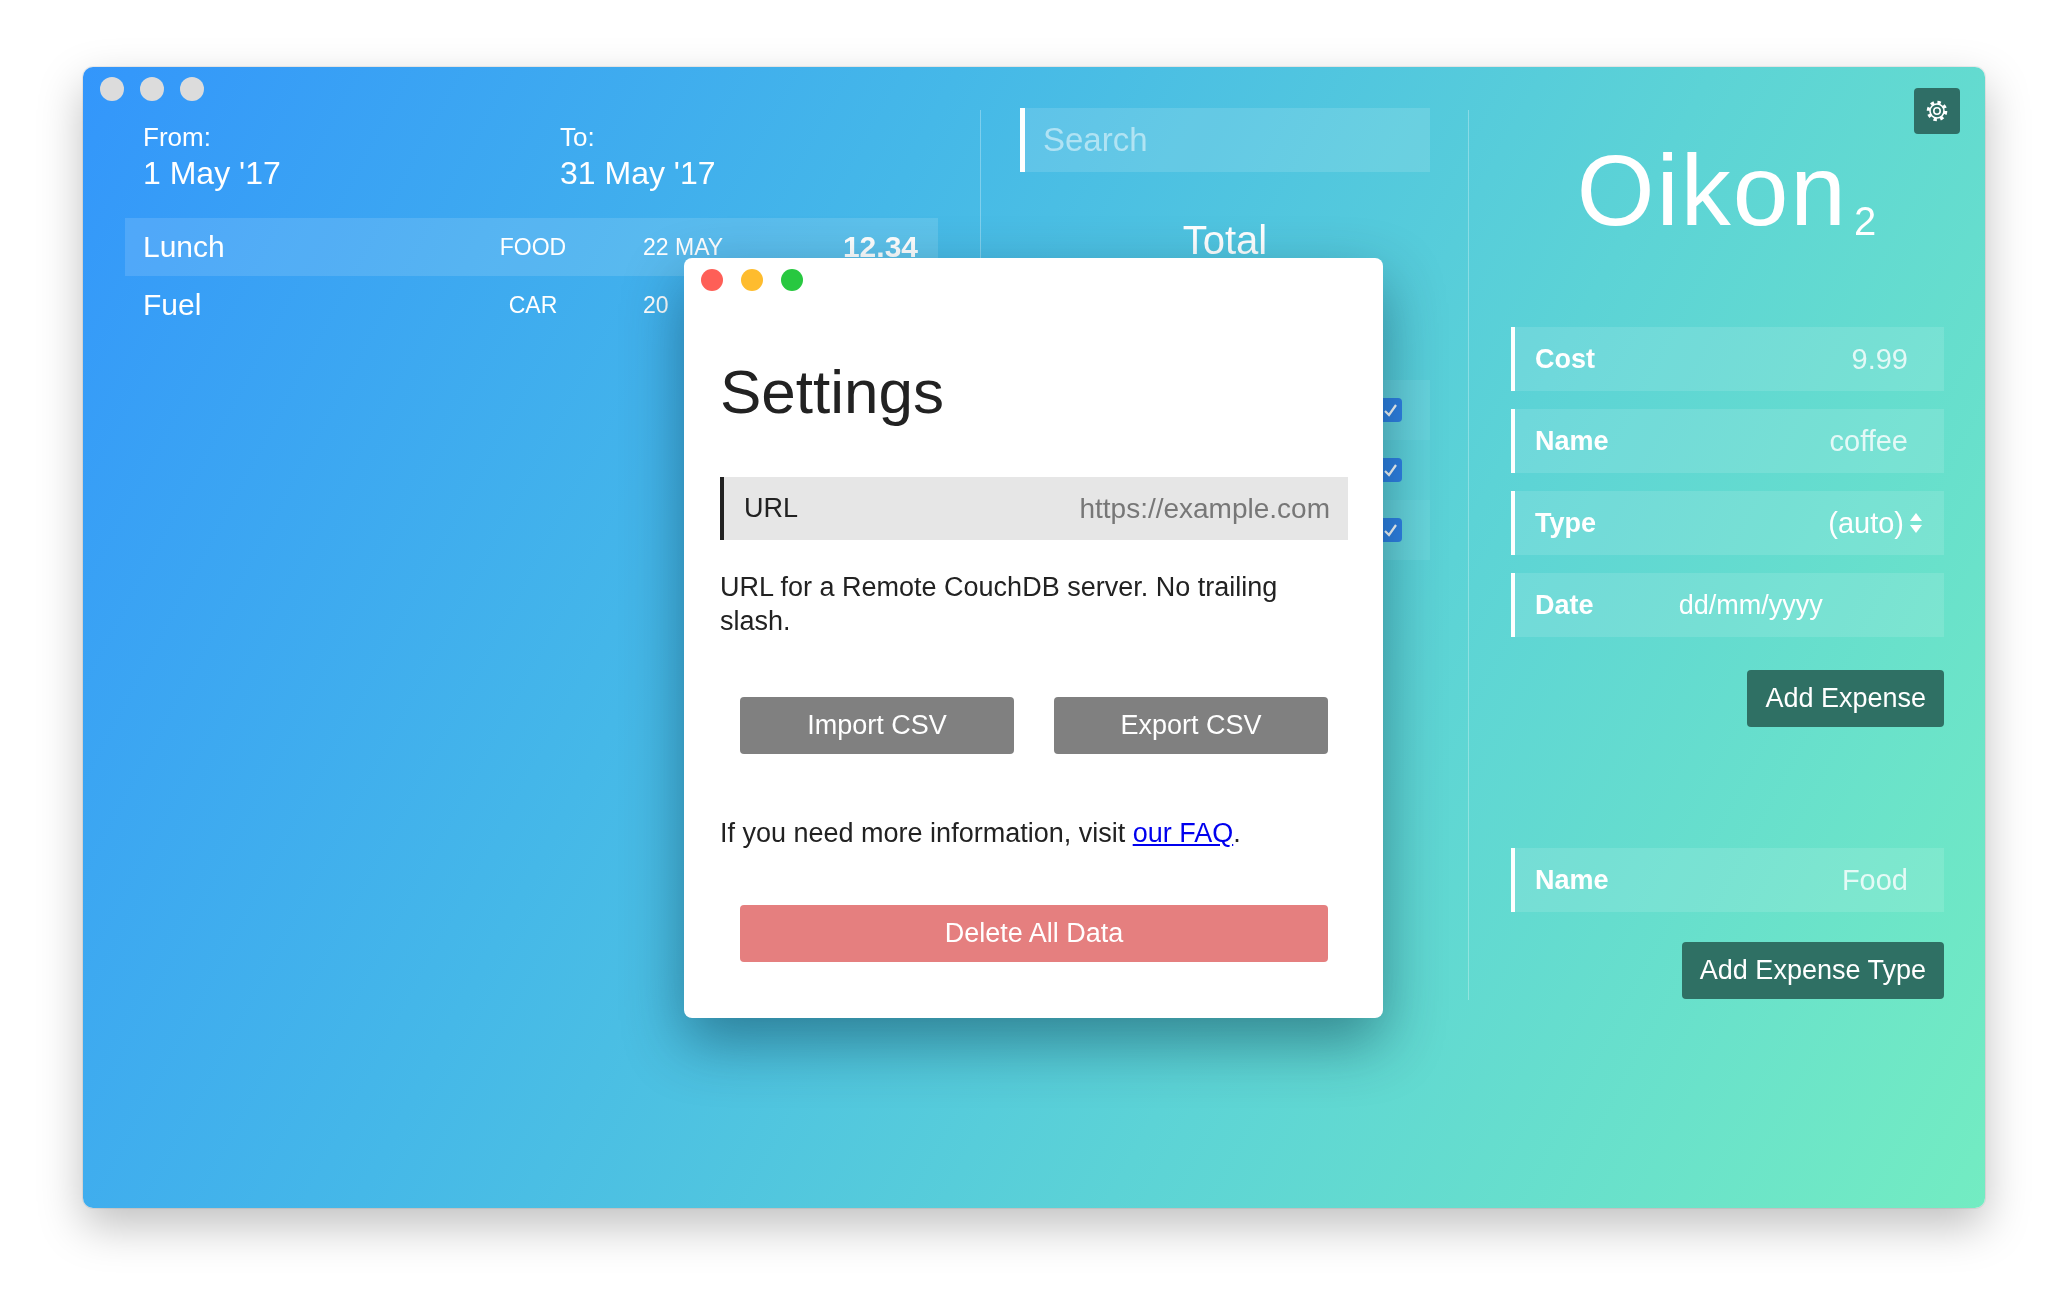 The image size is (2068, 1308). I want to click on add-expense-button: Add Expense, so click(1845, 698).